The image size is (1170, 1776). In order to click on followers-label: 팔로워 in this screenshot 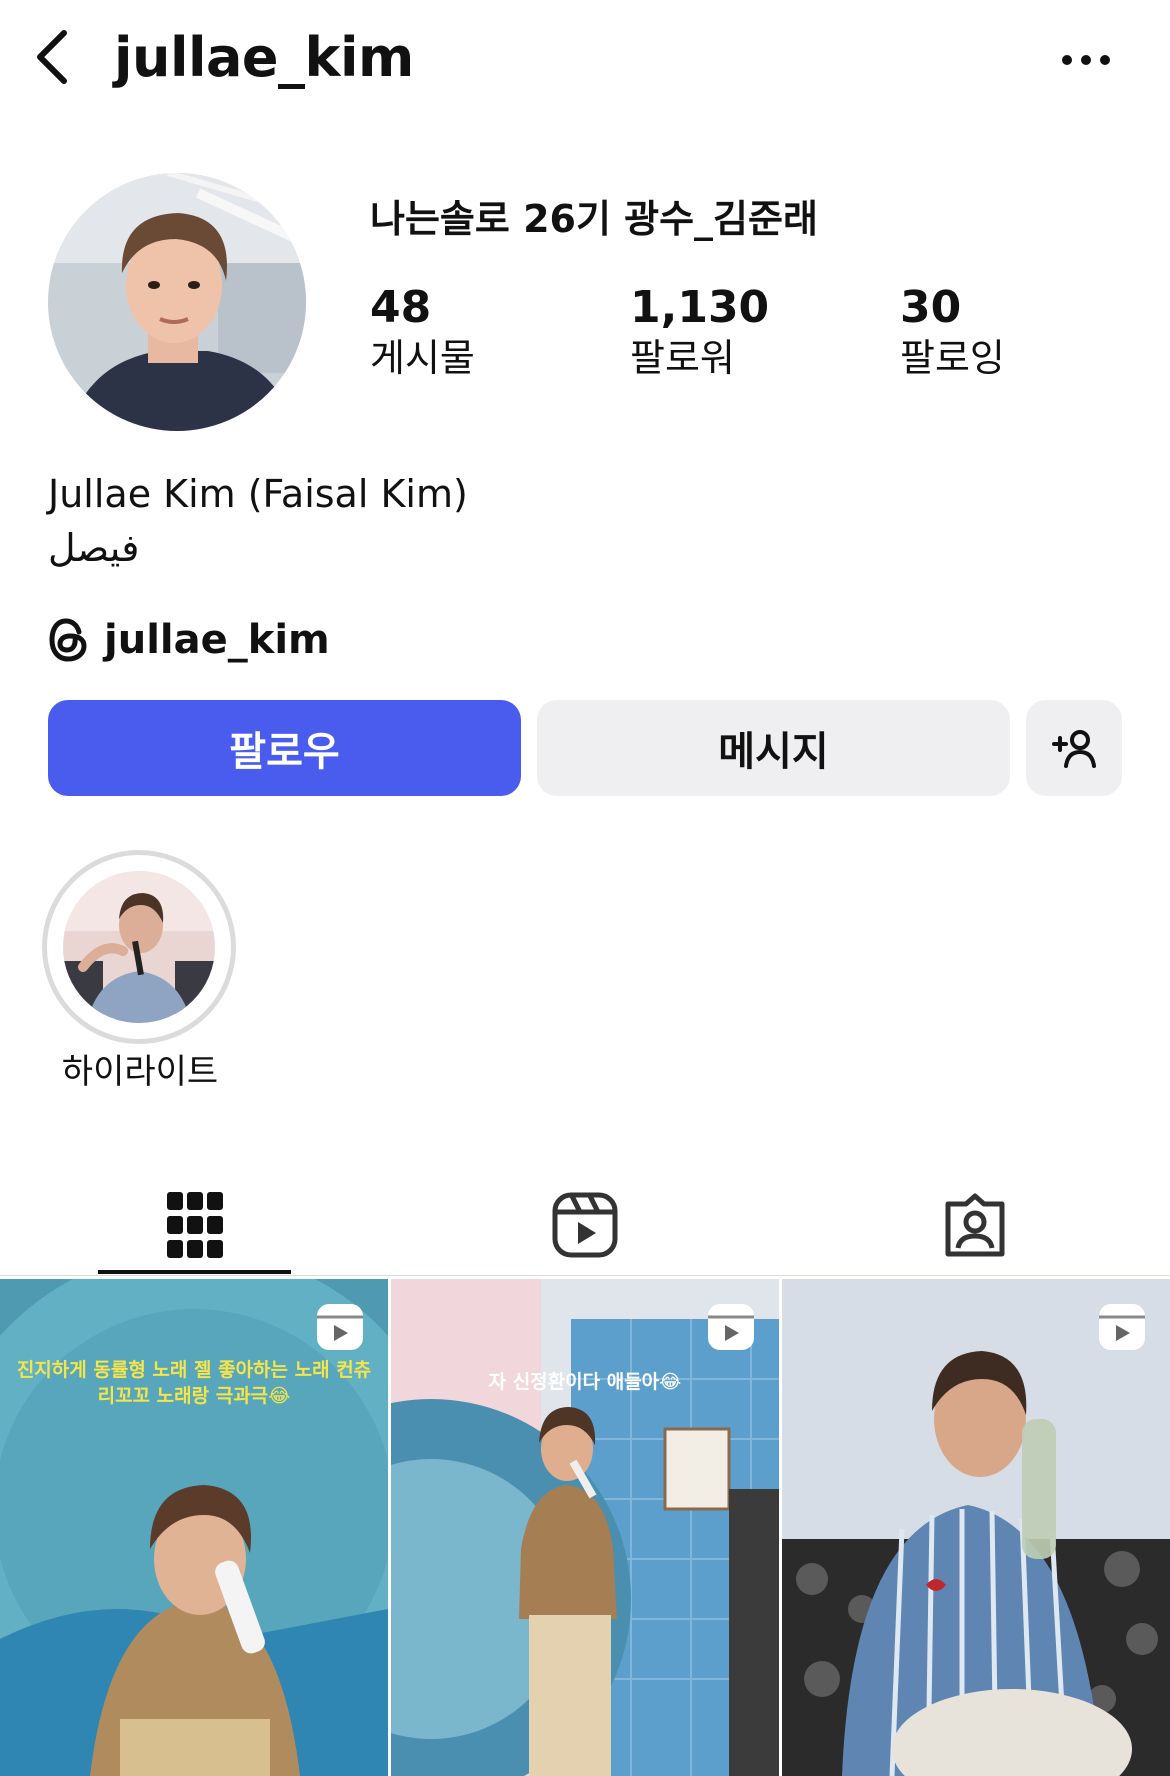, I will do `click(682, 358)`.